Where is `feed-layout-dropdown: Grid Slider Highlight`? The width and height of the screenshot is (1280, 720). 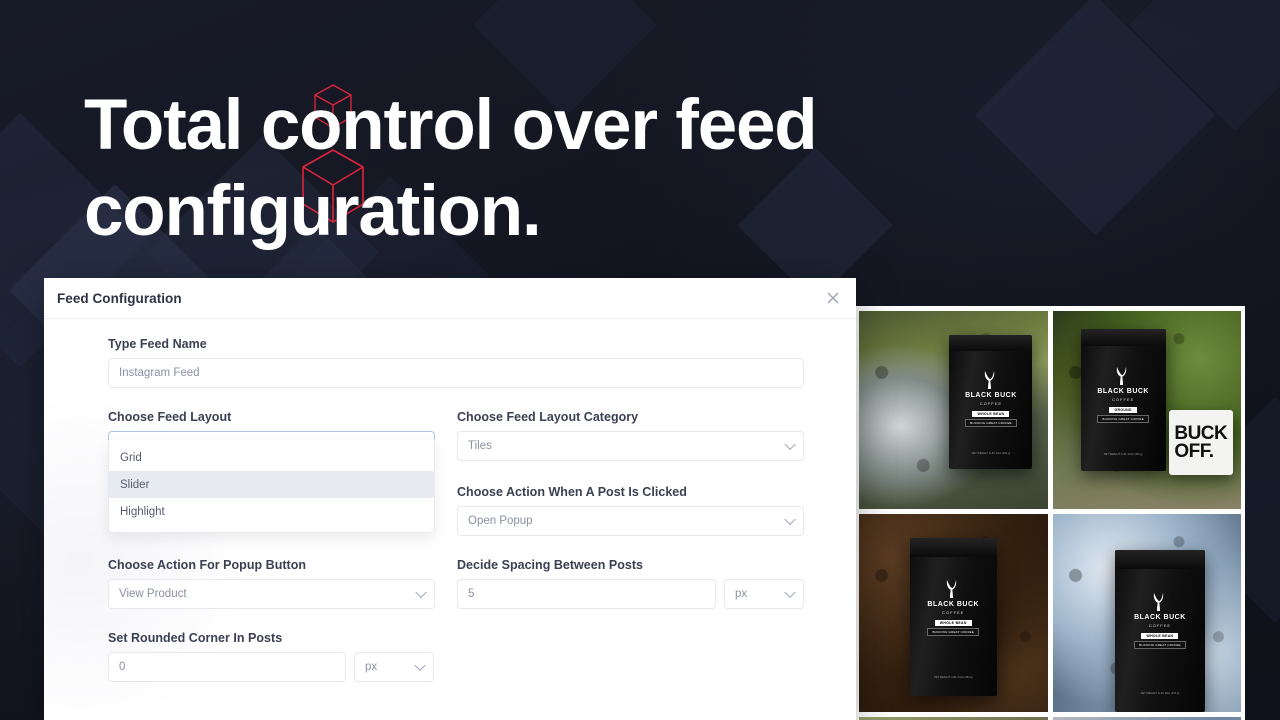 feed-layout-dropdown: Grid Slider Highlight is located at coordinates (271, 486).